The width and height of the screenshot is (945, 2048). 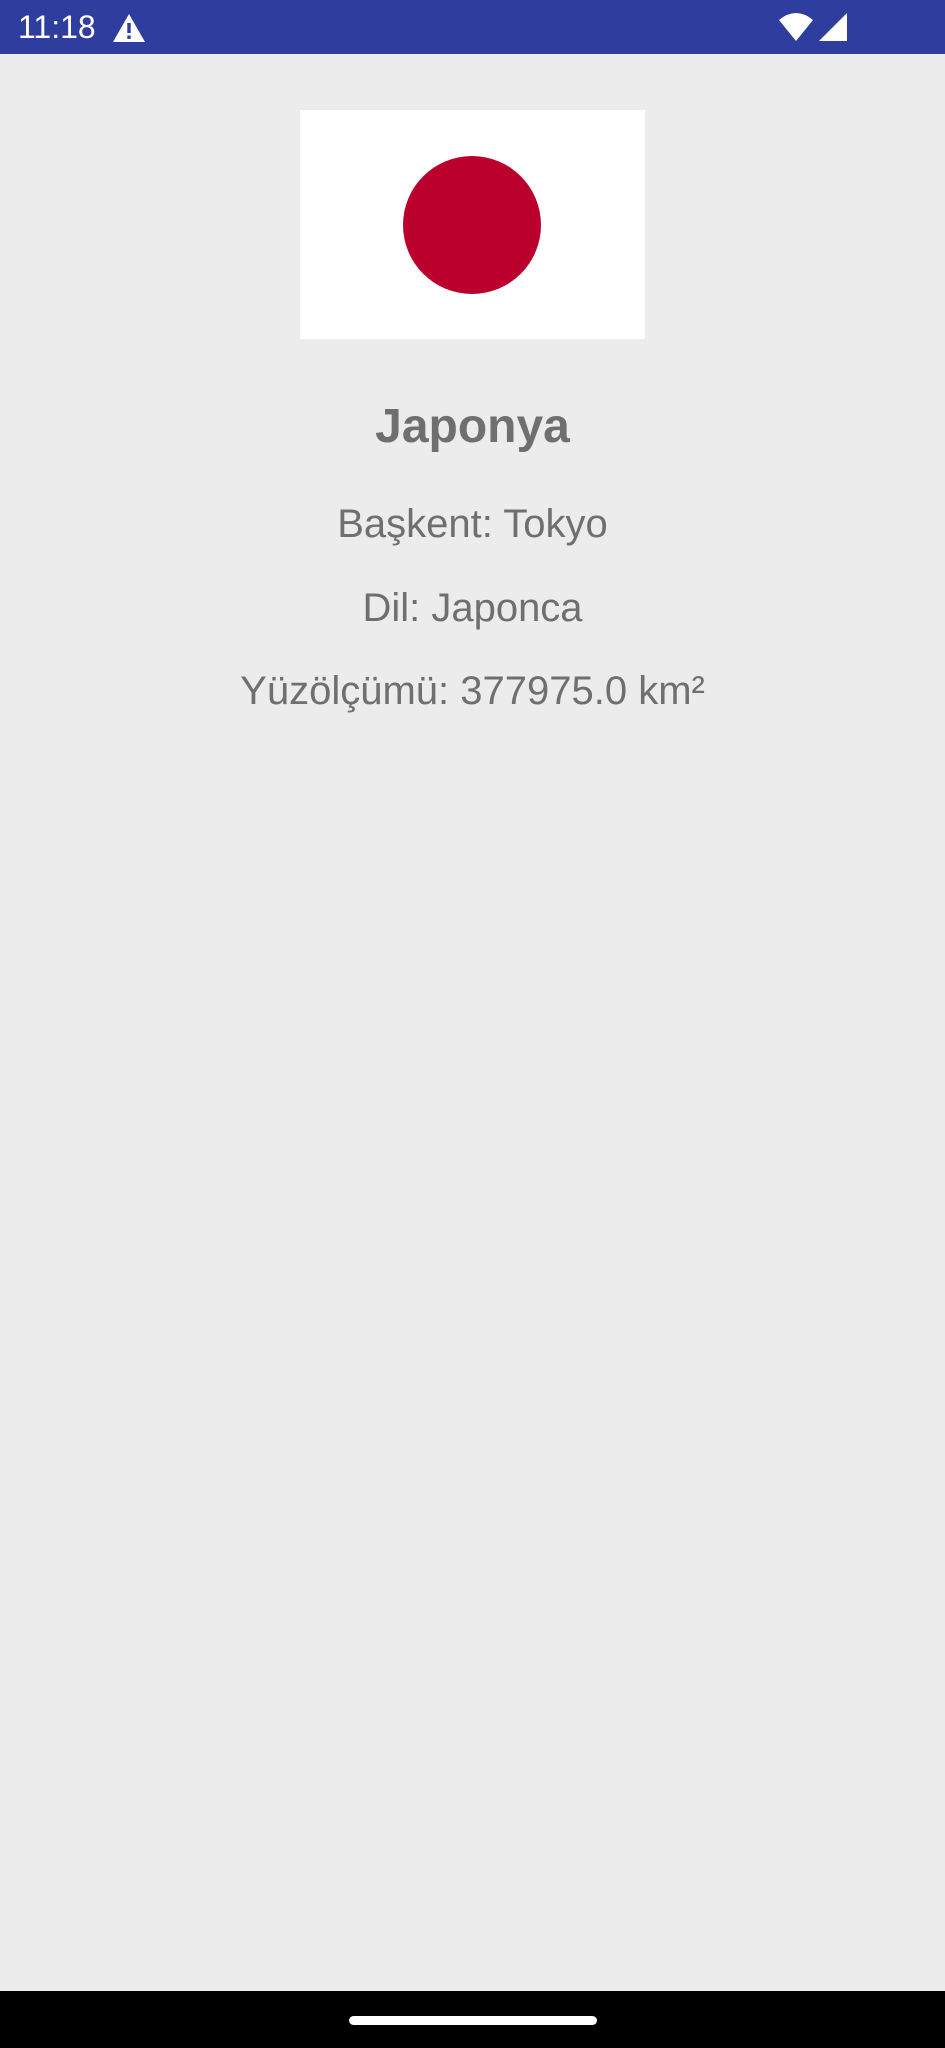 What do you see at coordinates (833, 27) in the screenshot?
I see `signal-icon` at bounding box center [833, 27].